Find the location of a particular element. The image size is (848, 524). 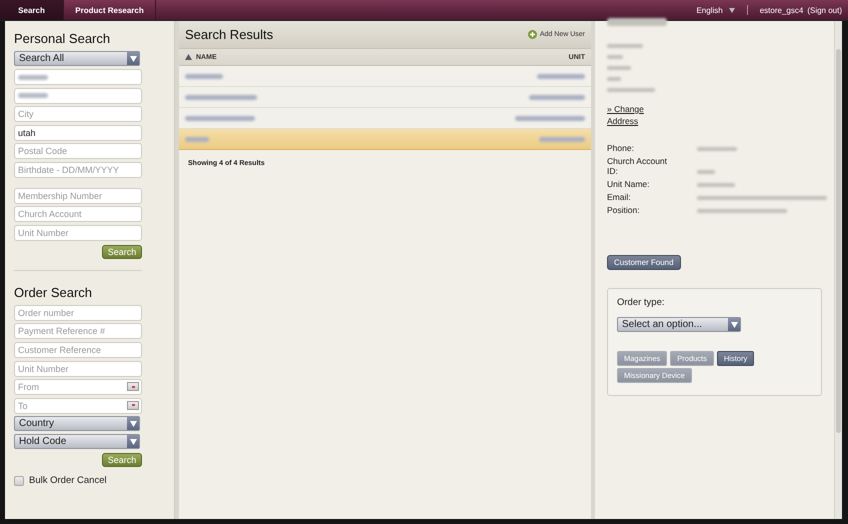

result-row is located at coordinates (385, 139).